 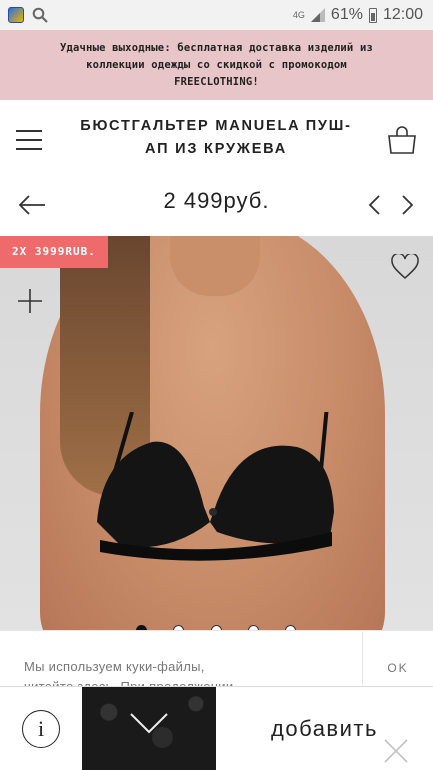 I want to click on product-title-line-2: АП ИЗ КРУЖЕВА, so click(x=215, y=149).